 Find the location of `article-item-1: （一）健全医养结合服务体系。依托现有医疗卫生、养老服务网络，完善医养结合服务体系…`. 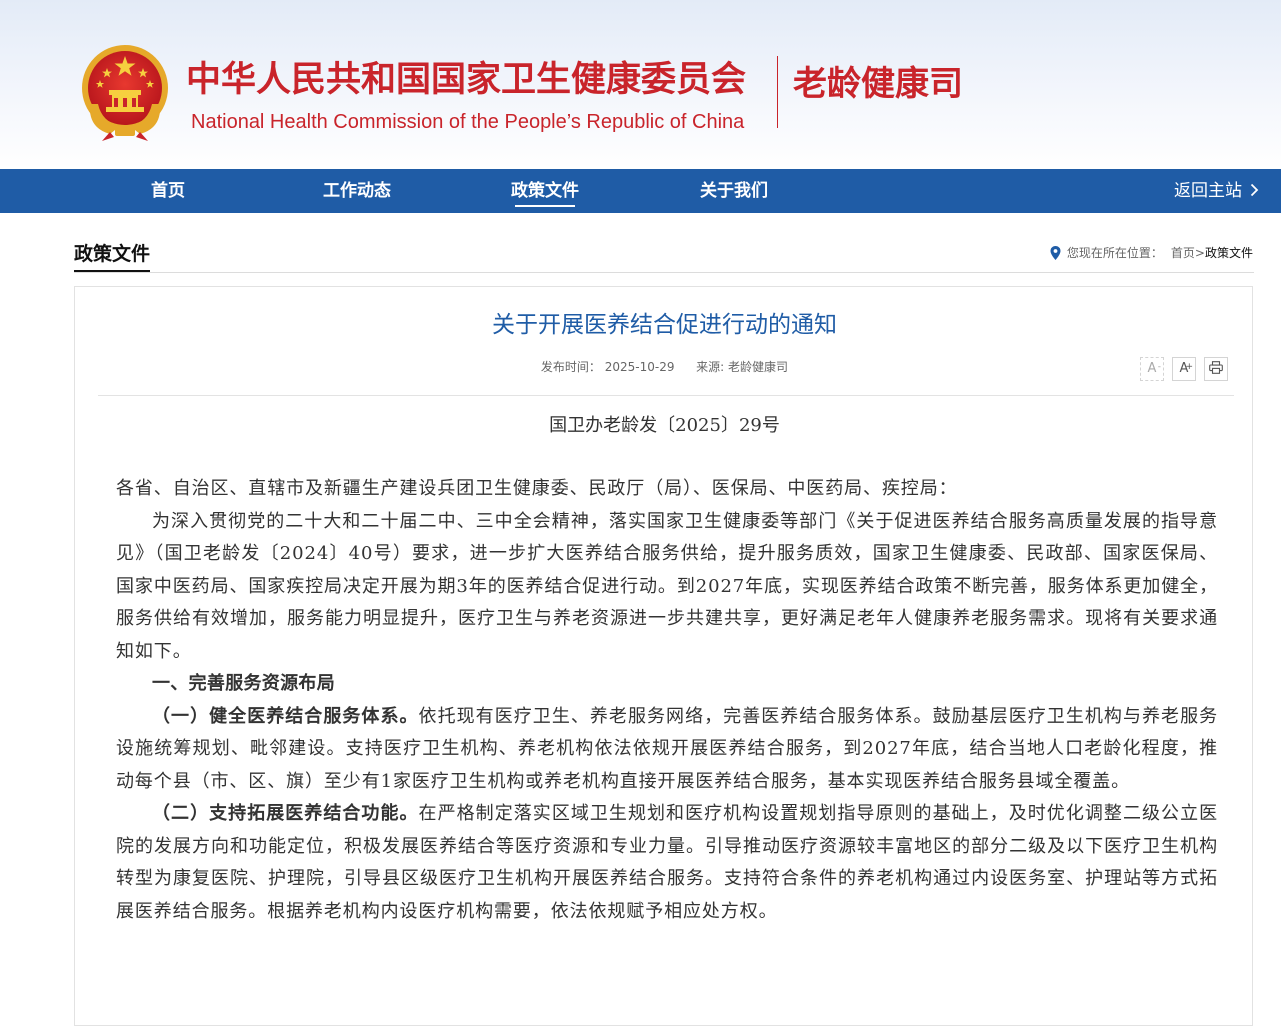

article-item-1: （一）健全医养结合服务体系。依托现有医疗卫生、养老服务网络，完善医养结合服务体系… is located at coordinates (667, 750).